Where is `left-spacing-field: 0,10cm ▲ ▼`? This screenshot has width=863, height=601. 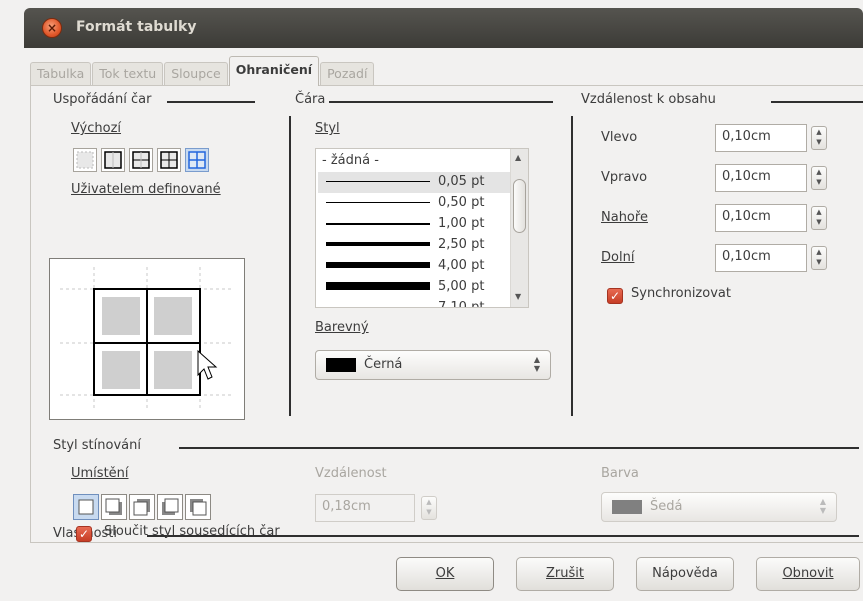 left-spacing-field: 0,10cm ▲ ▼ is located at coordinates (771, 138).